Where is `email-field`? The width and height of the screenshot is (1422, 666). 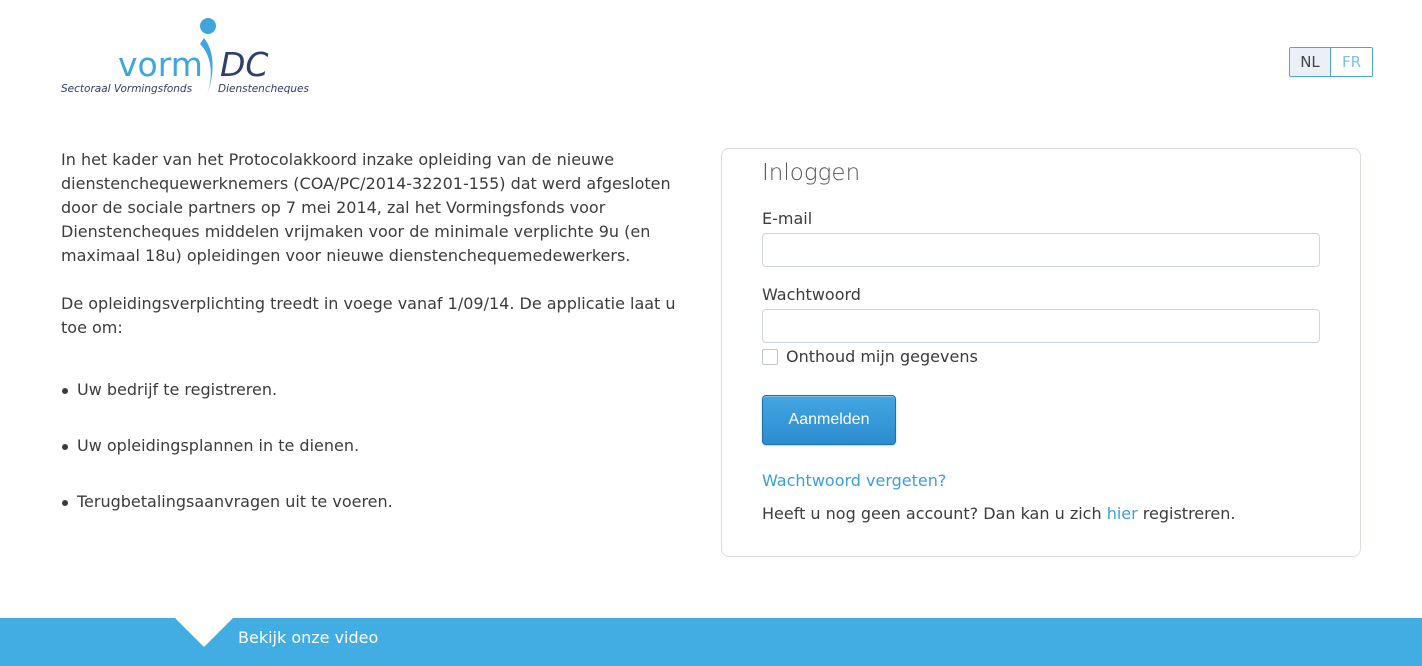 email-field is located at coordinates (1041, 250).